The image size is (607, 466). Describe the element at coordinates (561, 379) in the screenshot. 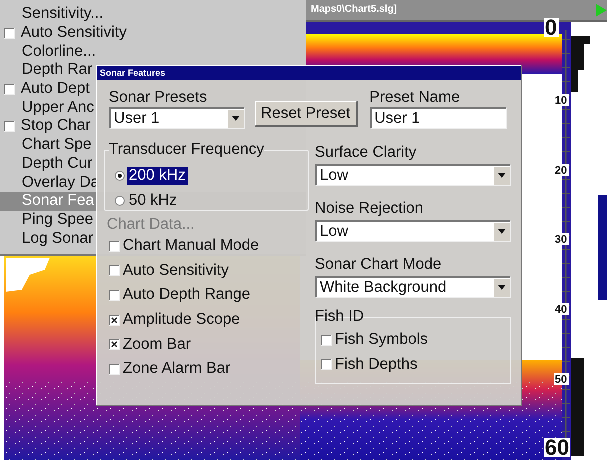

I see `depth-label: 50` at that location.